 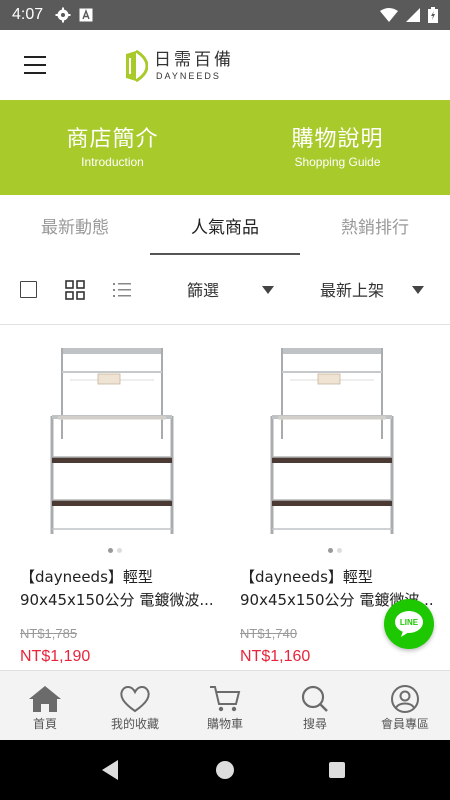 What do you see at coordinates (404, 724) in the screenshot?
I see `nav-label-member: 會員專區` at bounding box center [404, 724].